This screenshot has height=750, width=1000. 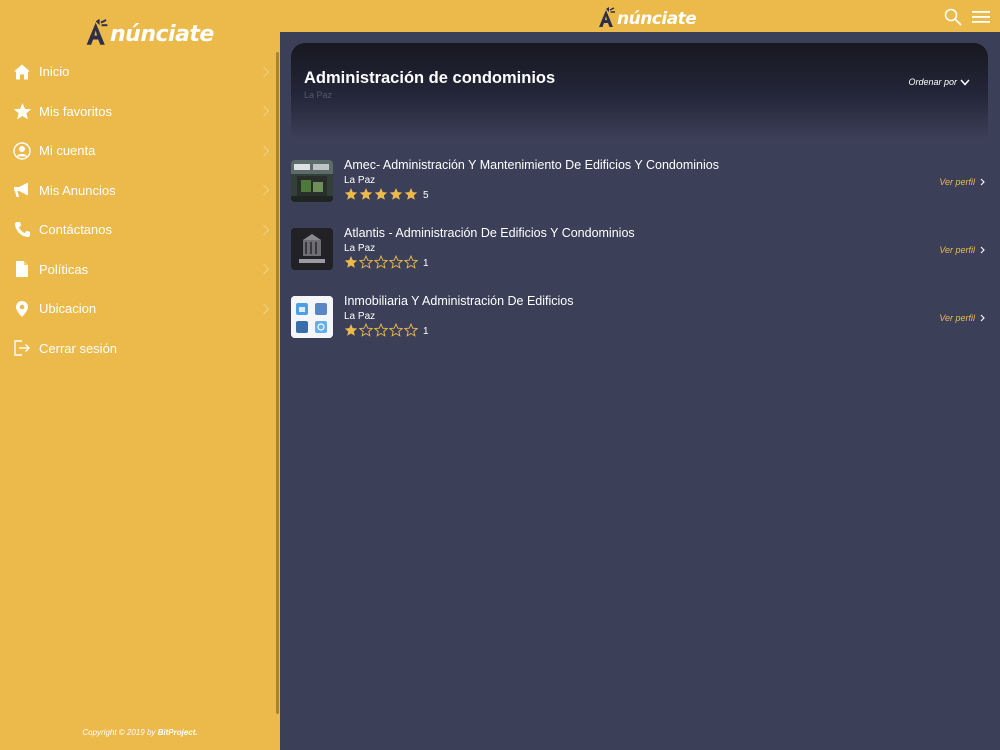 I want to click on sort-button: Ordenar por, so click(x=939, y=82).